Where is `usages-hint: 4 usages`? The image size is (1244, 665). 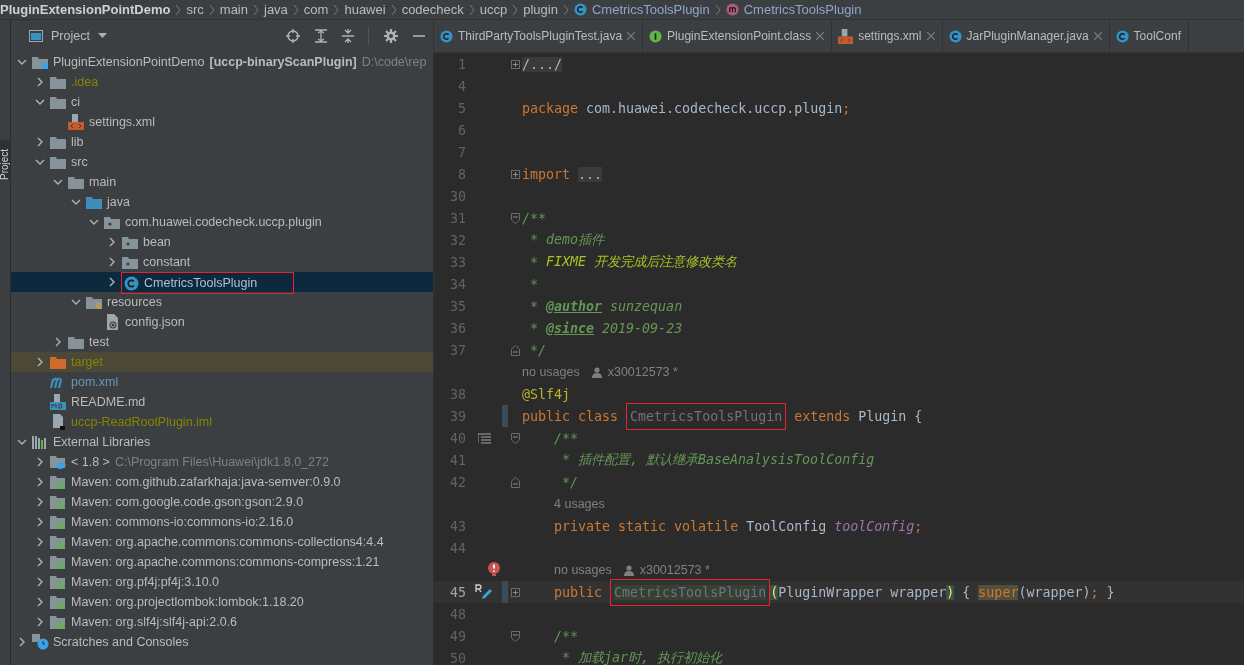 usages-hint: 4 usages is located at coordinates (579, 504).